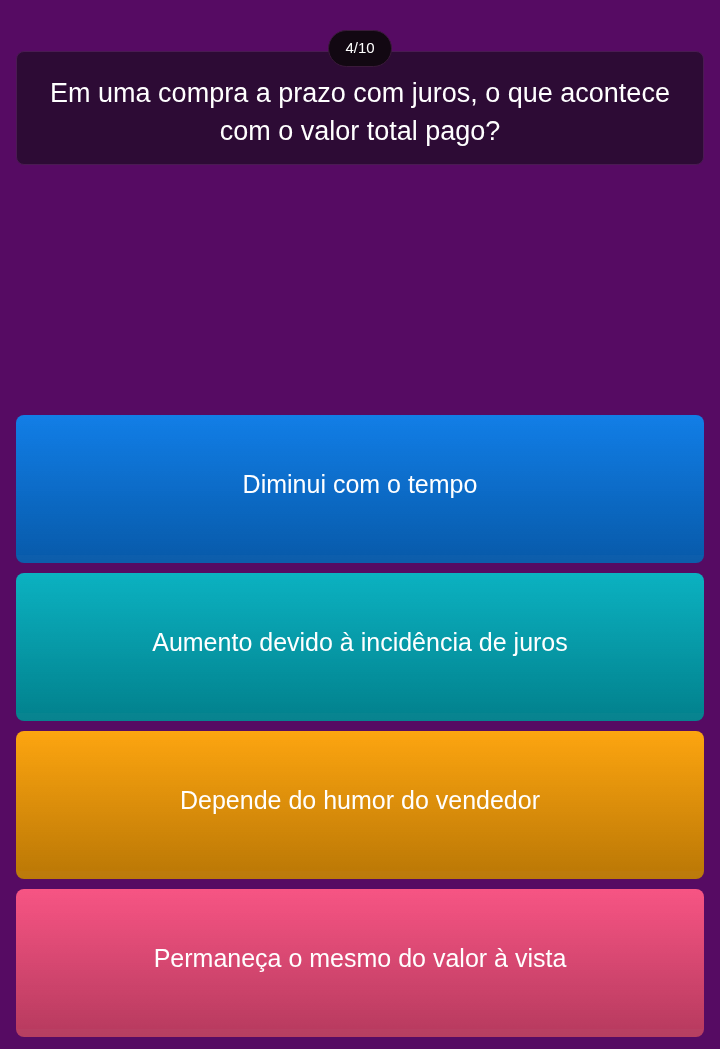  What do you see at coordinates (360, 647) in the screenshot?
I see `answer-button: Aumento devido à incidência de juros` at bounding box center [360, 647].